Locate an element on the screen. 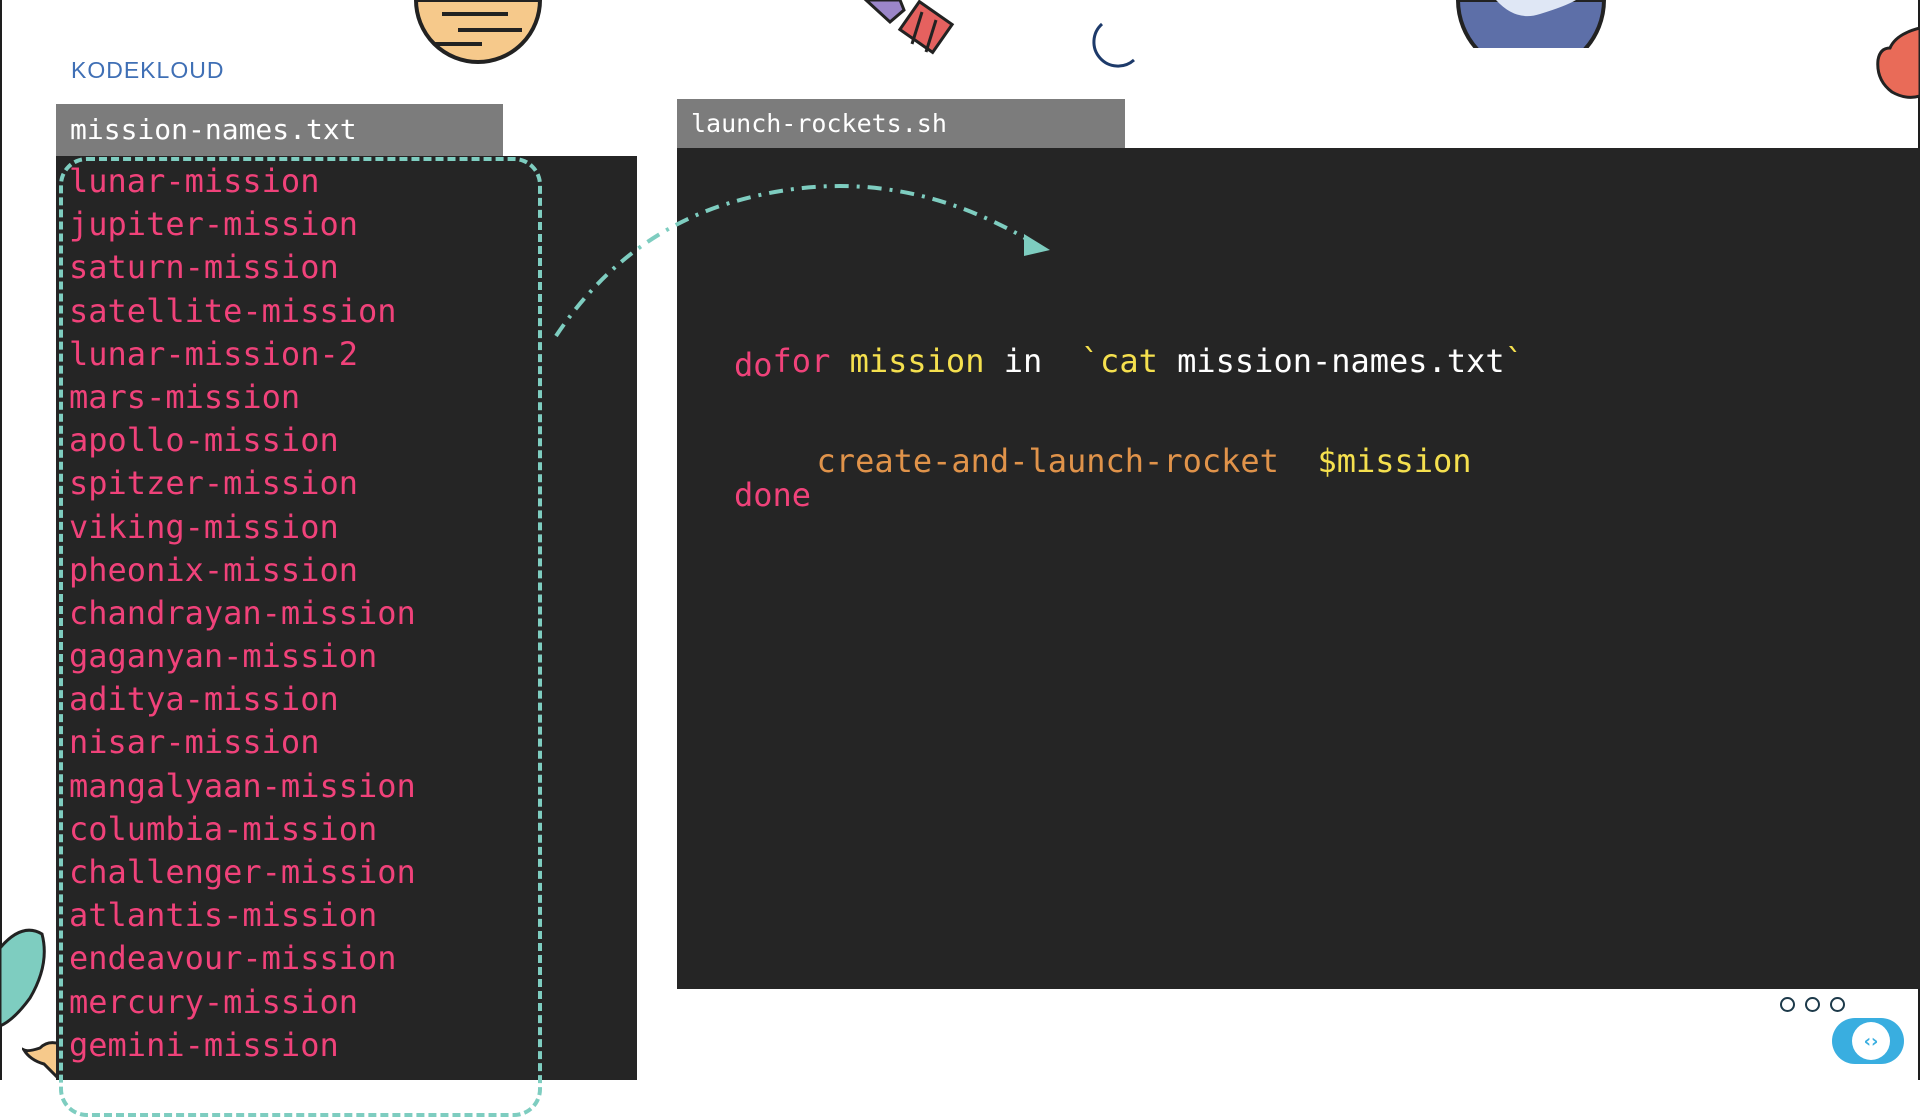 The height and width of the screenshot is (1117, 1920). globe-icon is located at coordinates (1531, 24).